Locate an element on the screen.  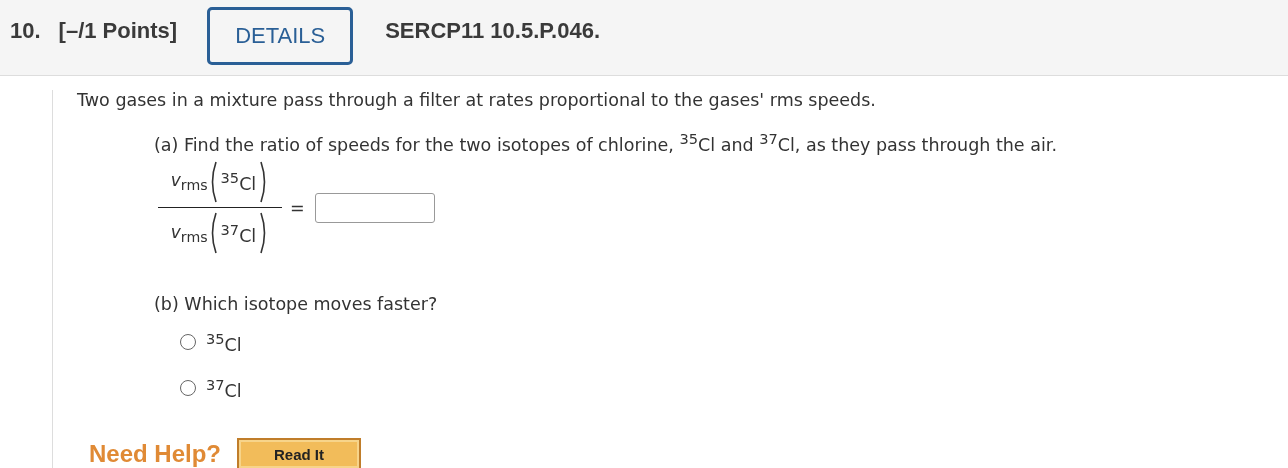
part-a-prompt: (a) Find the ratio of speeds for the two isotopes of chlorine, $^{35}$Cl and $^{37}$Cl, as they pass through the air. is located at coordinates (606, 142).